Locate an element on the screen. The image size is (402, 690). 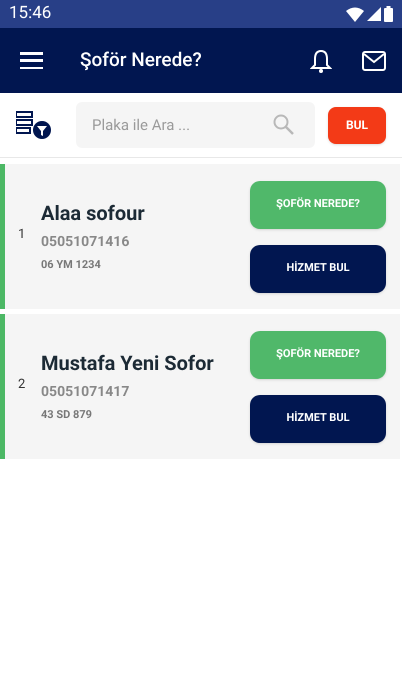
wifi-icon is located at coordinates (355, 14).